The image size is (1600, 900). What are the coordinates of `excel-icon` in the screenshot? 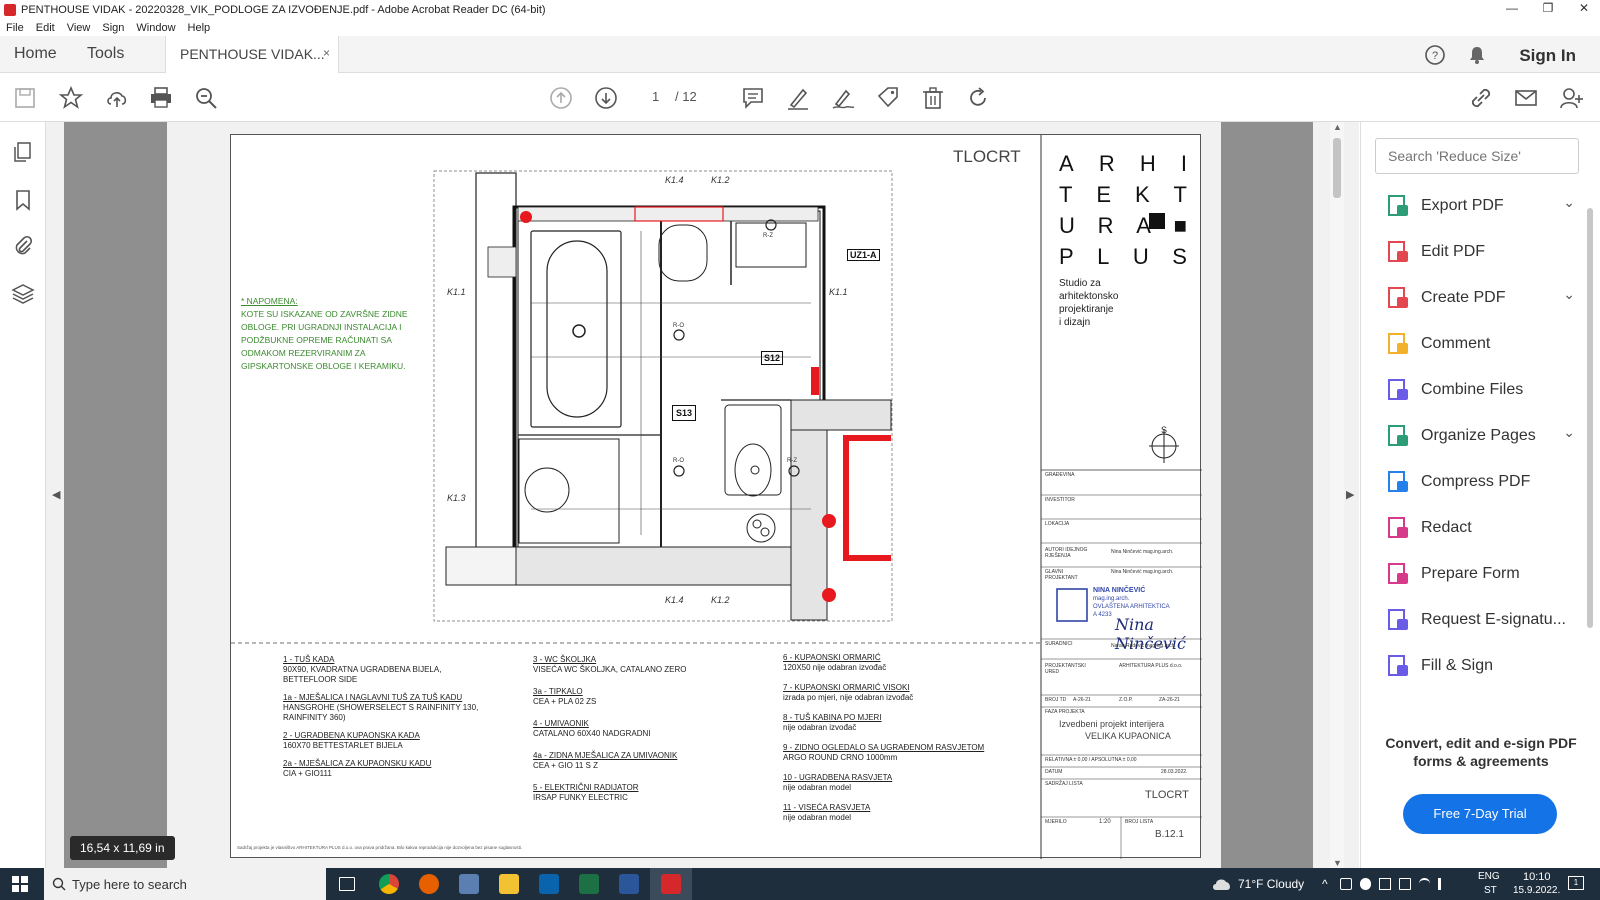 It's located at (589, 884).